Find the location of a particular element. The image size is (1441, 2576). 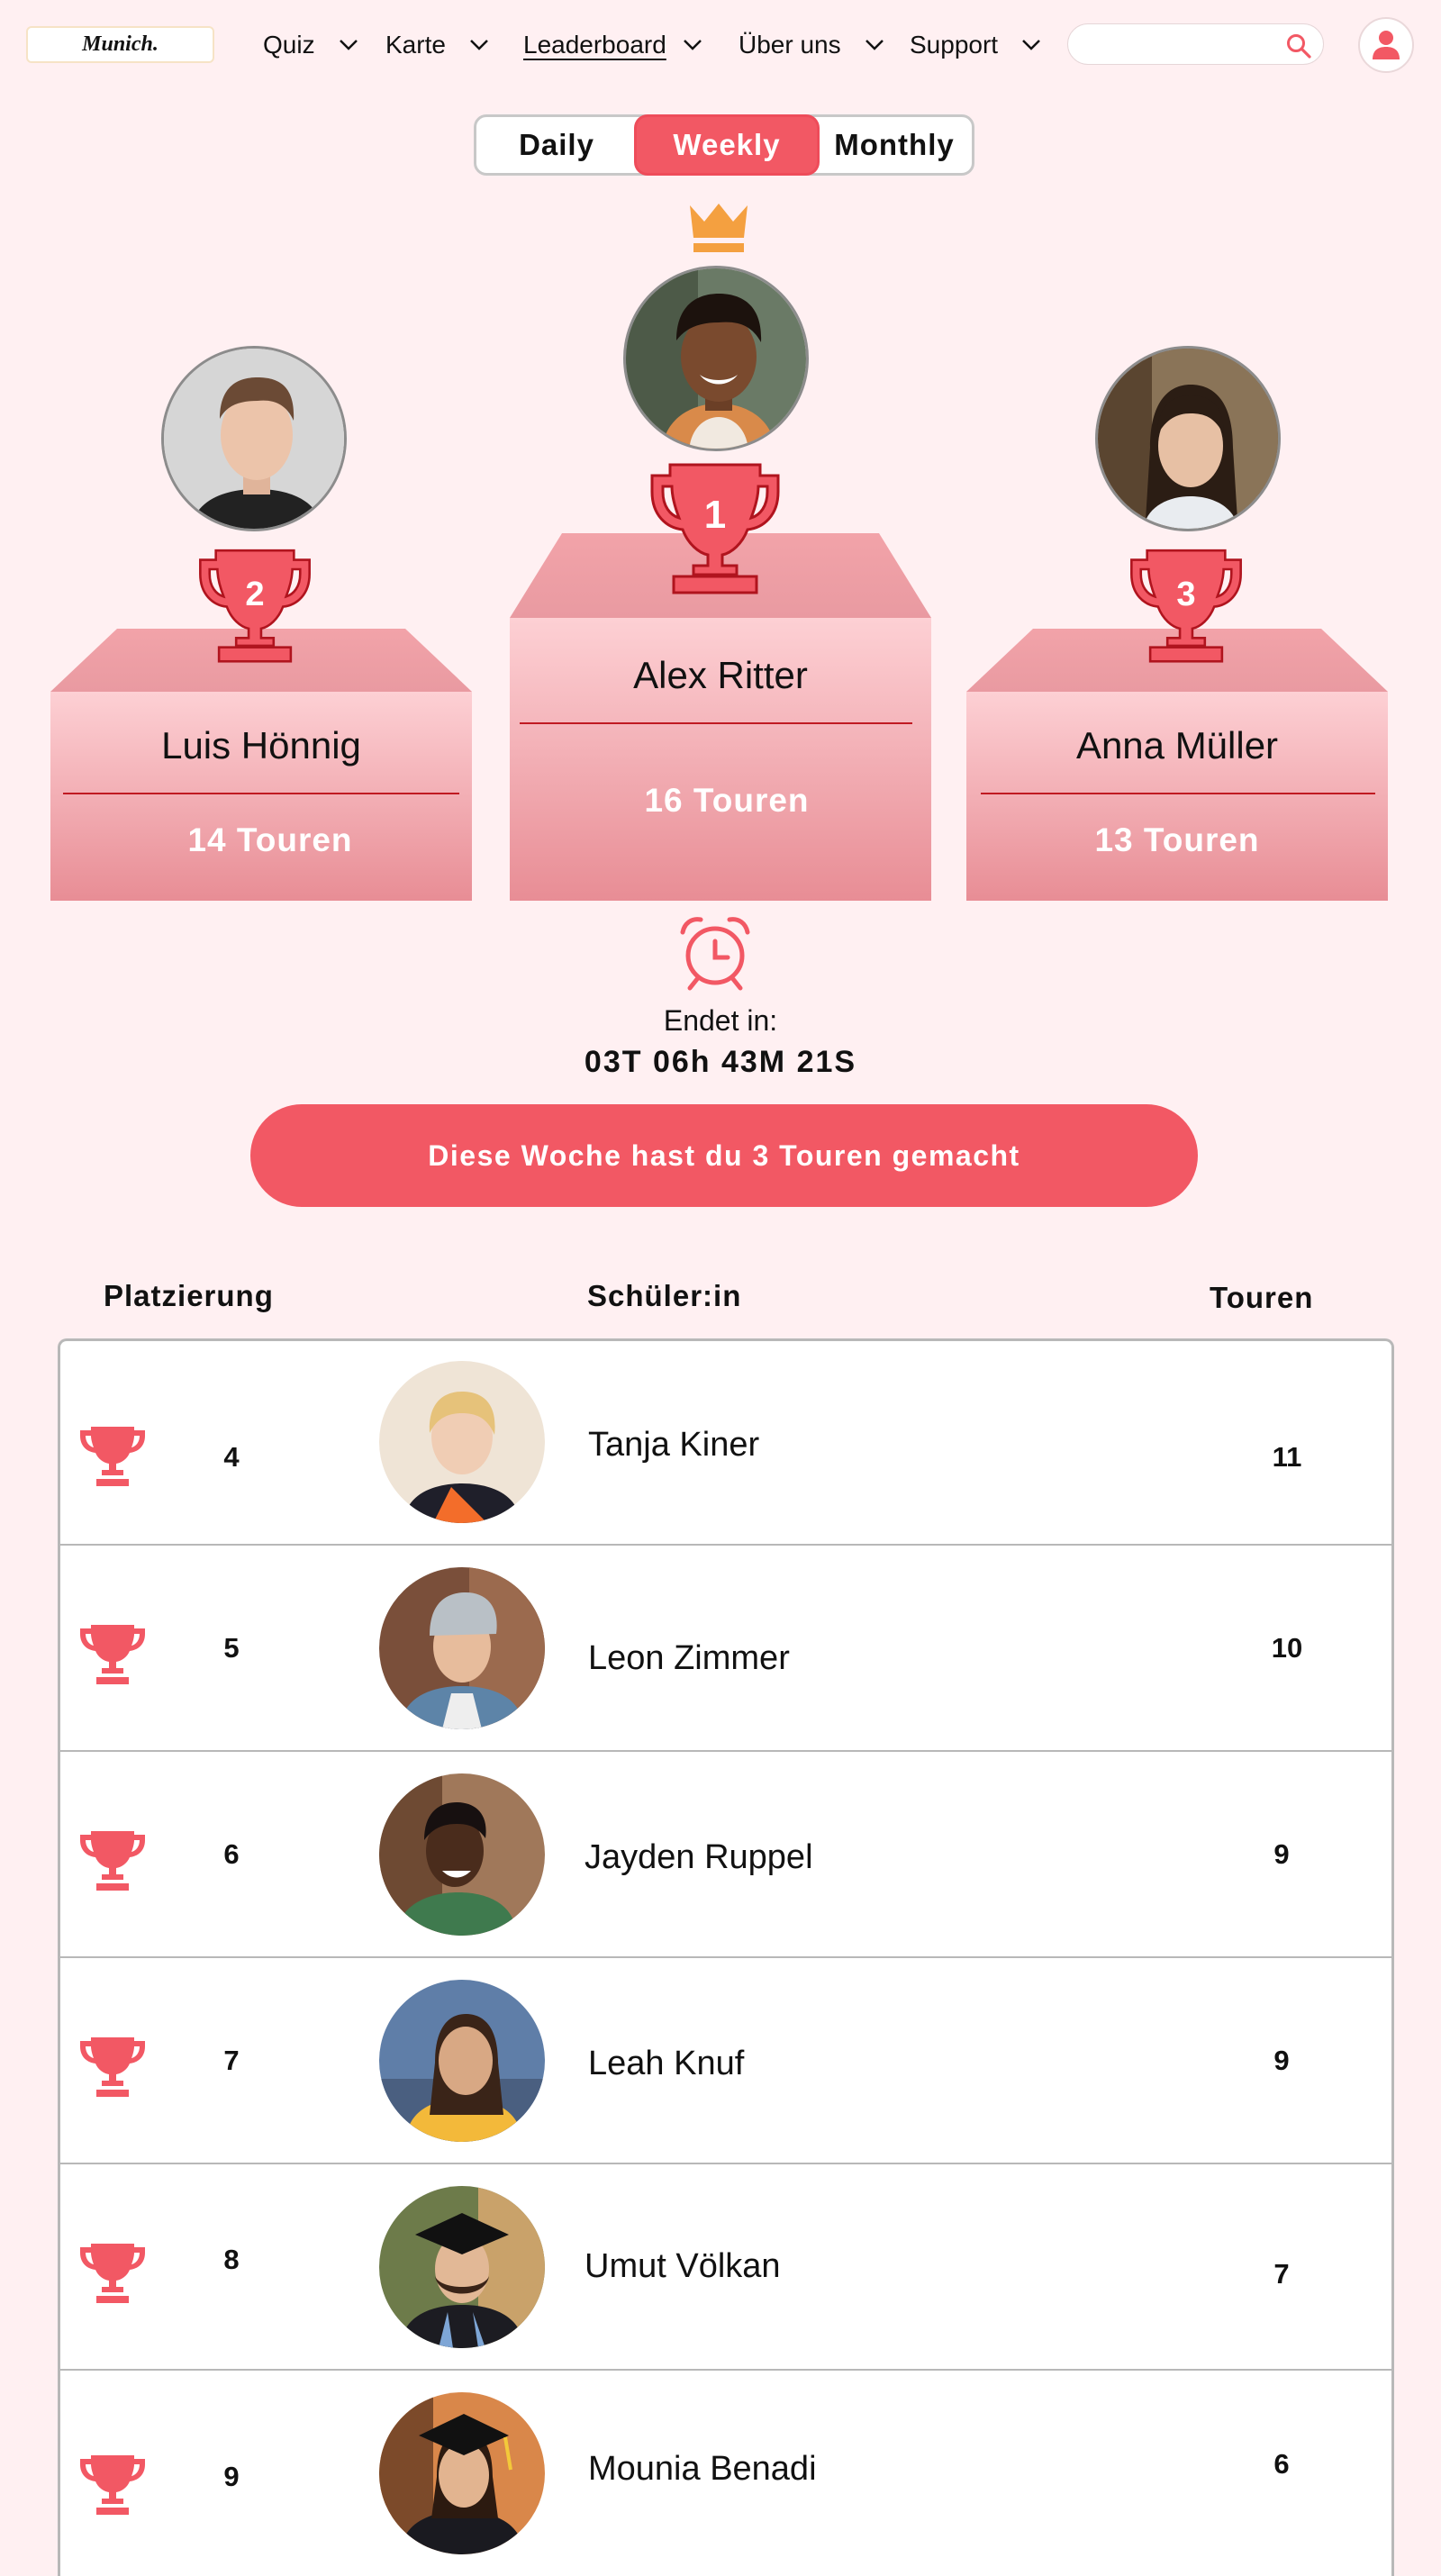

podium-second-score: 14 Touren is located at coordinates (270, 839).